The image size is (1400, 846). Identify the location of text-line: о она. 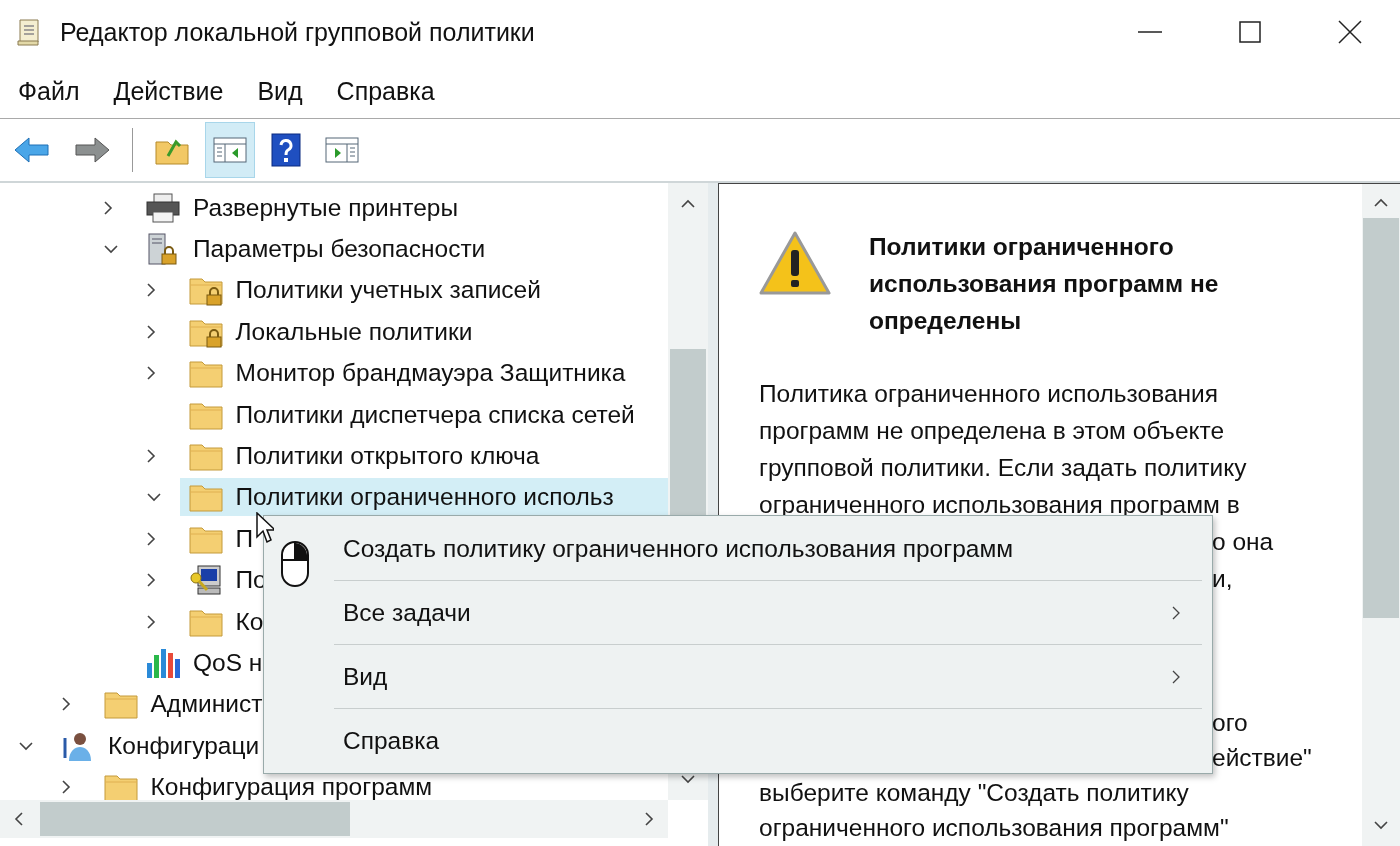
(1243, 541).